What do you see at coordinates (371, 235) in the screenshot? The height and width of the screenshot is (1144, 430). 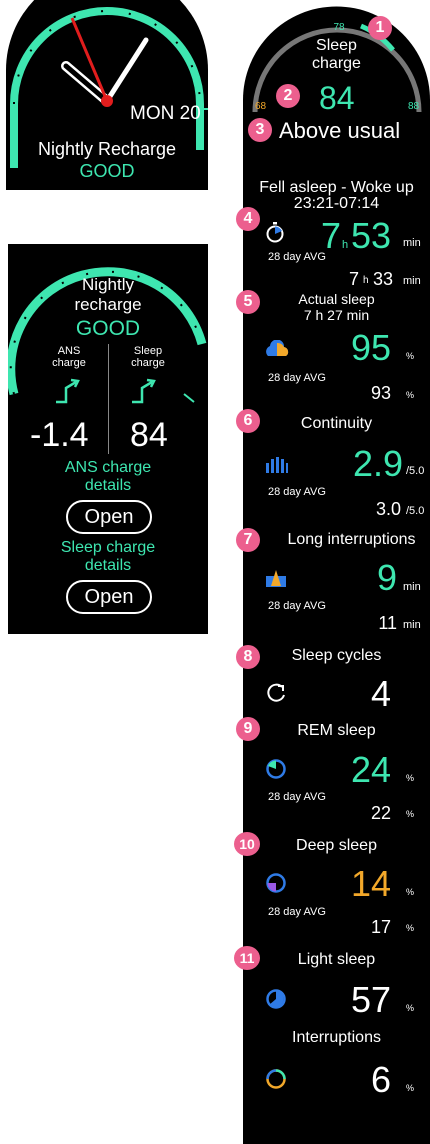 I see `duration-minutes: 53` at bounding box center [371, 235].